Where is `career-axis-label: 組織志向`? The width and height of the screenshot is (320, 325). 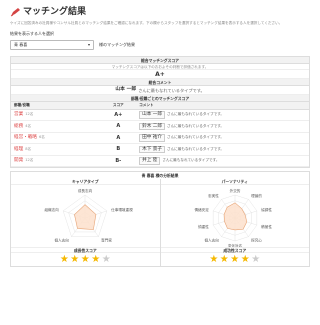 career-axis-label: 組織志向 is located at coordinates (52, 209).